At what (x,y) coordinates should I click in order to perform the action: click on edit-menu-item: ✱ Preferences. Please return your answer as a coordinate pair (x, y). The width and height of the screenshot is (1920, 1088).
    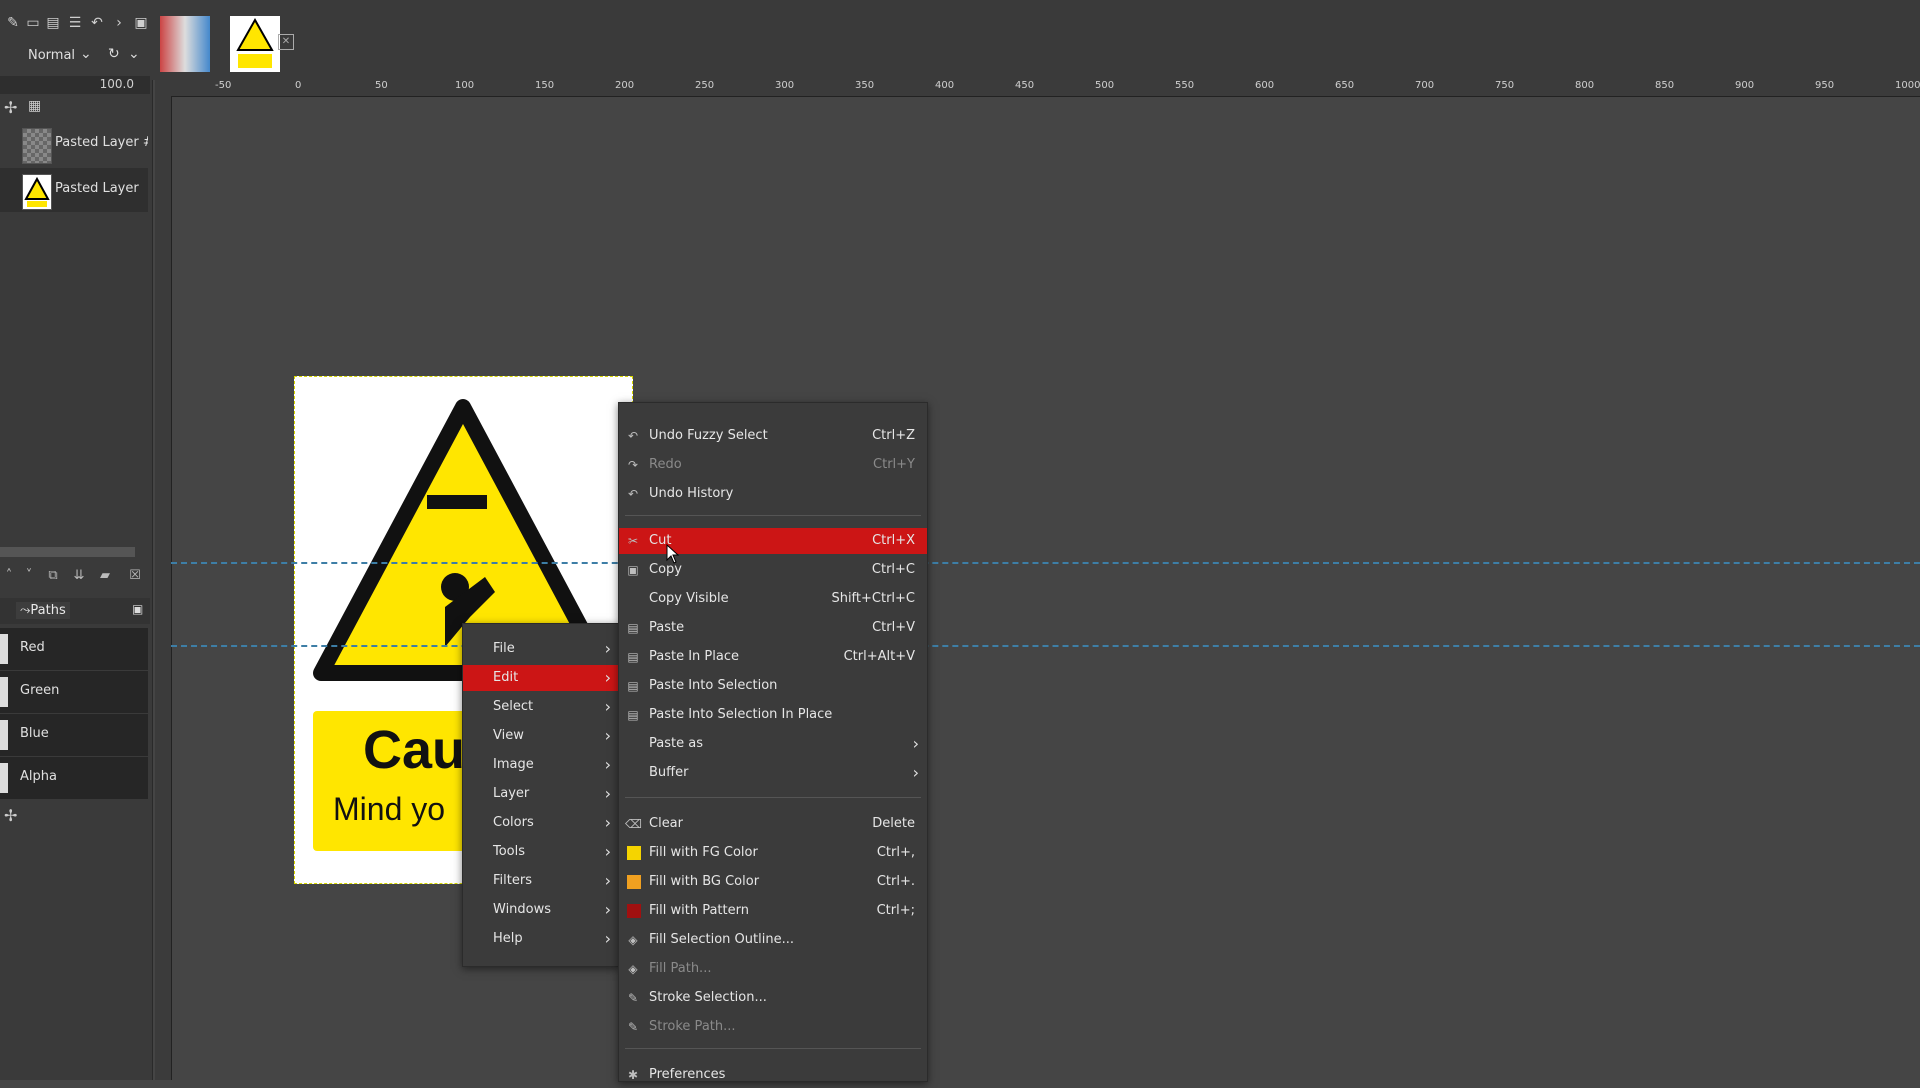
    Looking at the image, I should click on (773, 1075).